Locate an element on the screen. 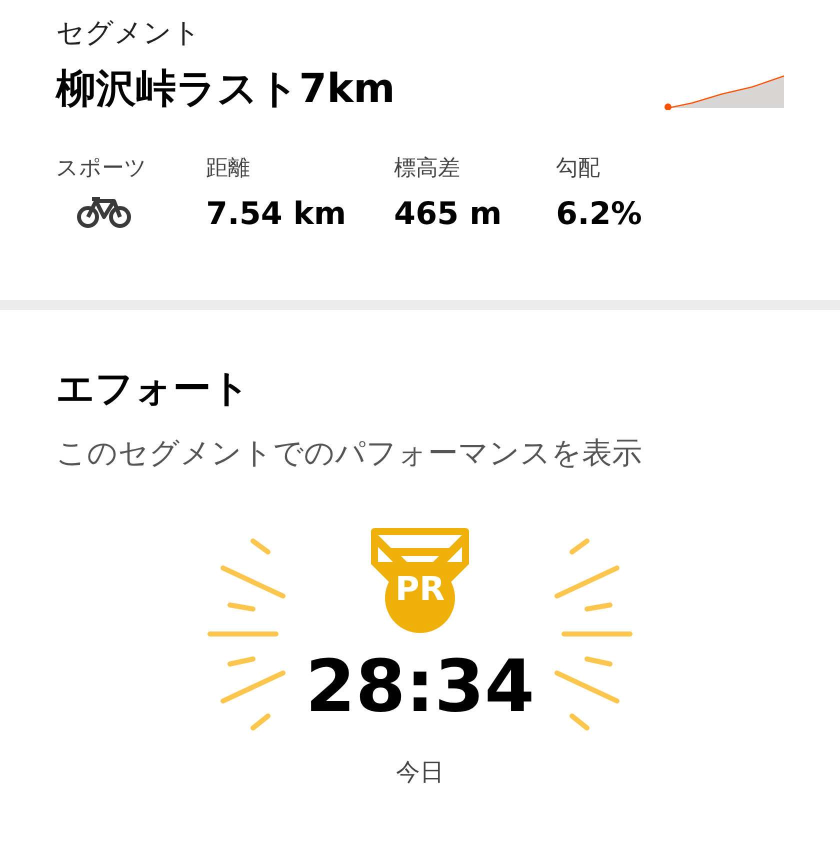  badge-label: PR is located at coordinates (420, 588).